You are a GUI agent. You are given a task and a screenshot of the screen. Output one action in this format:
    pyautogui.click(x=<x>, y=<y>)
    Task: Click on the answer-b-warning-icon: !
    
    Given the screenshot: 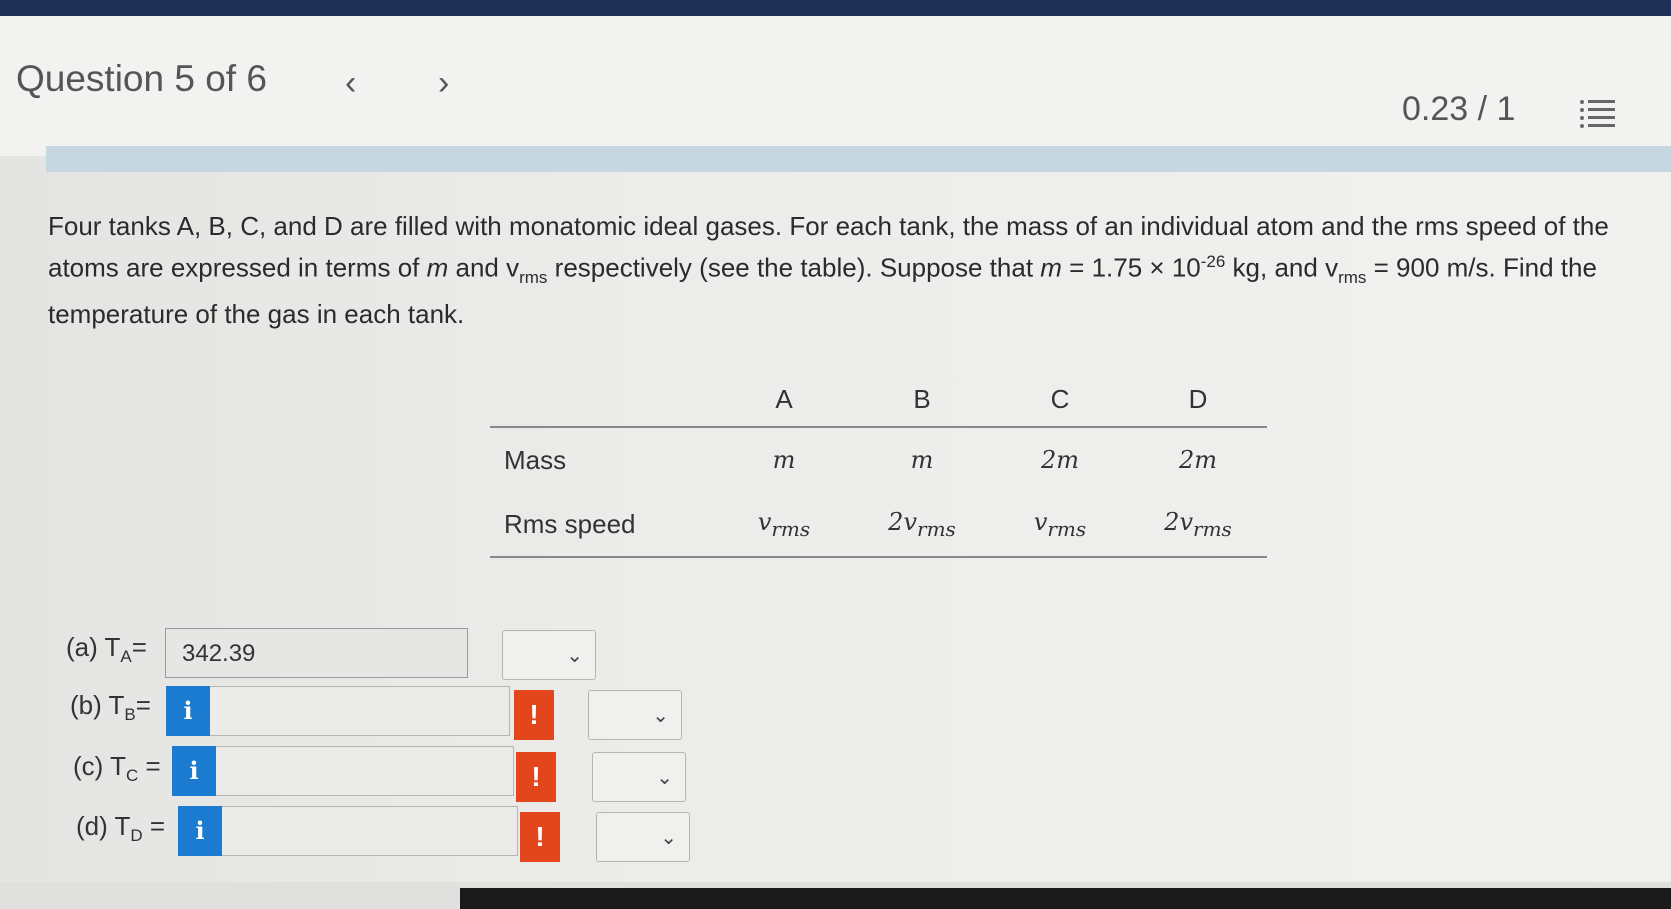 What is the action you would take?
    pyautogui.click(x=534, y=715)
    